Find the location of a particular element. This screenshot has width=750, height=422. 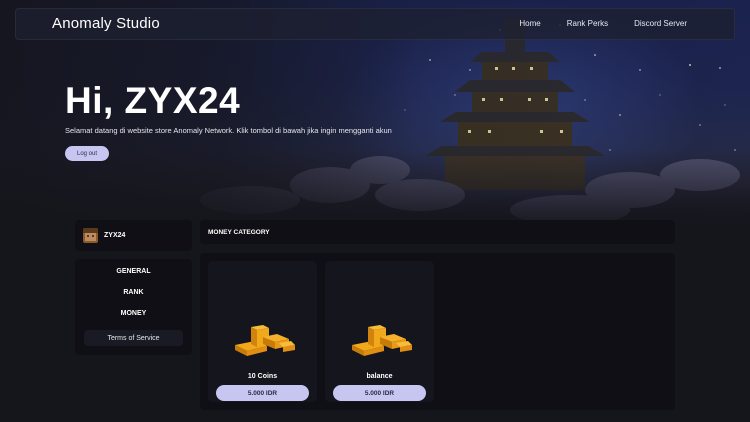

profile-card: ZYX24 is located at coordinates (133, 235).